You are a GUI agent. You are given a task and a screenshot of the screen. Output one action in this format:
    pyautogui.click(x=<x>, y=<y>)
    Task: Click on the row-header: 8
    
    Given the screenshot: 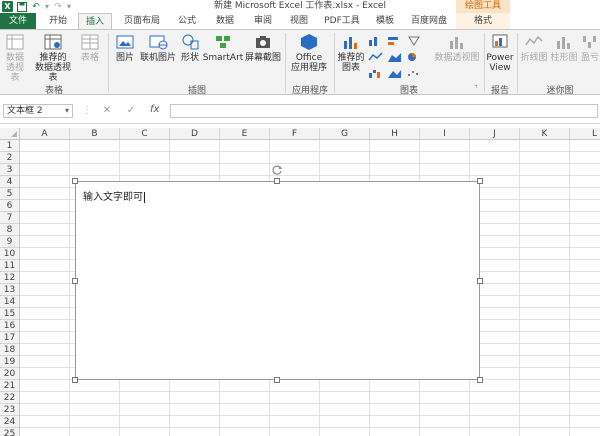 What is the action you would take?
    pyautogui.click(x=10, y=230)
    